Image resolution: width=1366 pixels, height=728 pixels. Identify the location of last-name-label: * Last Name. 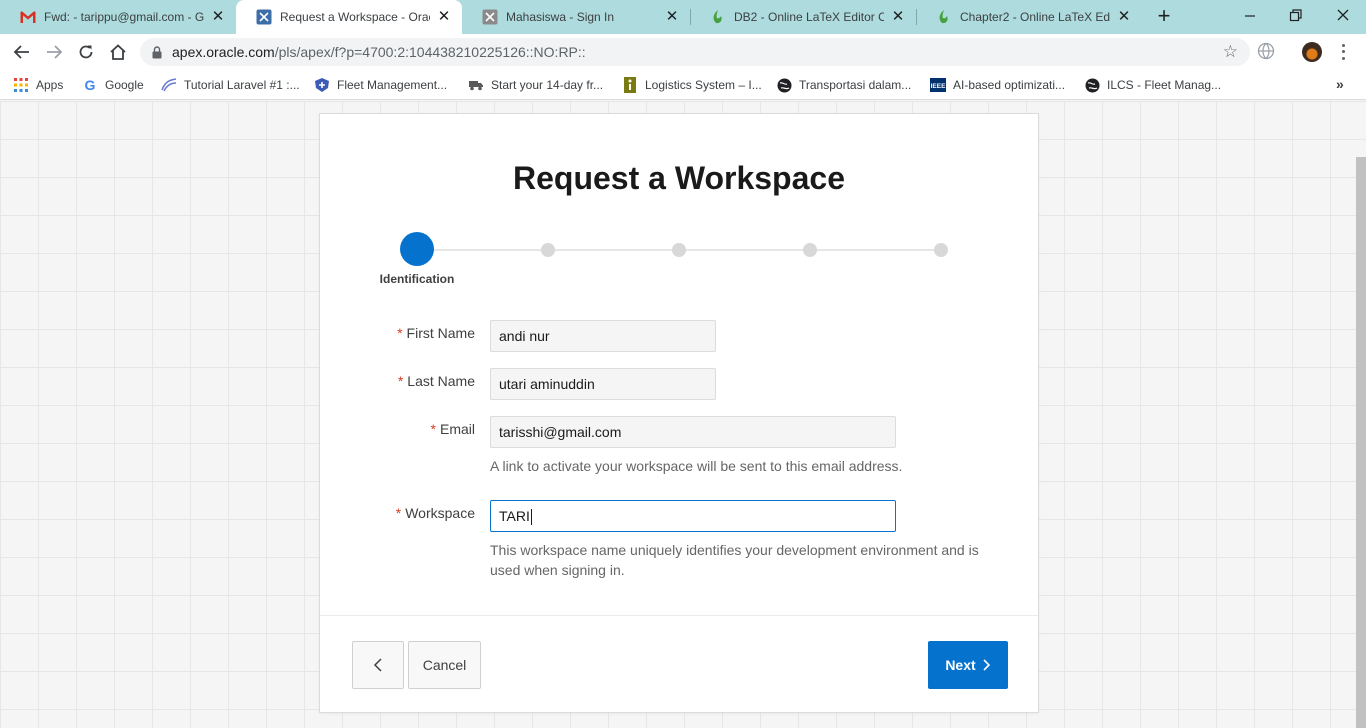
(436, 381).